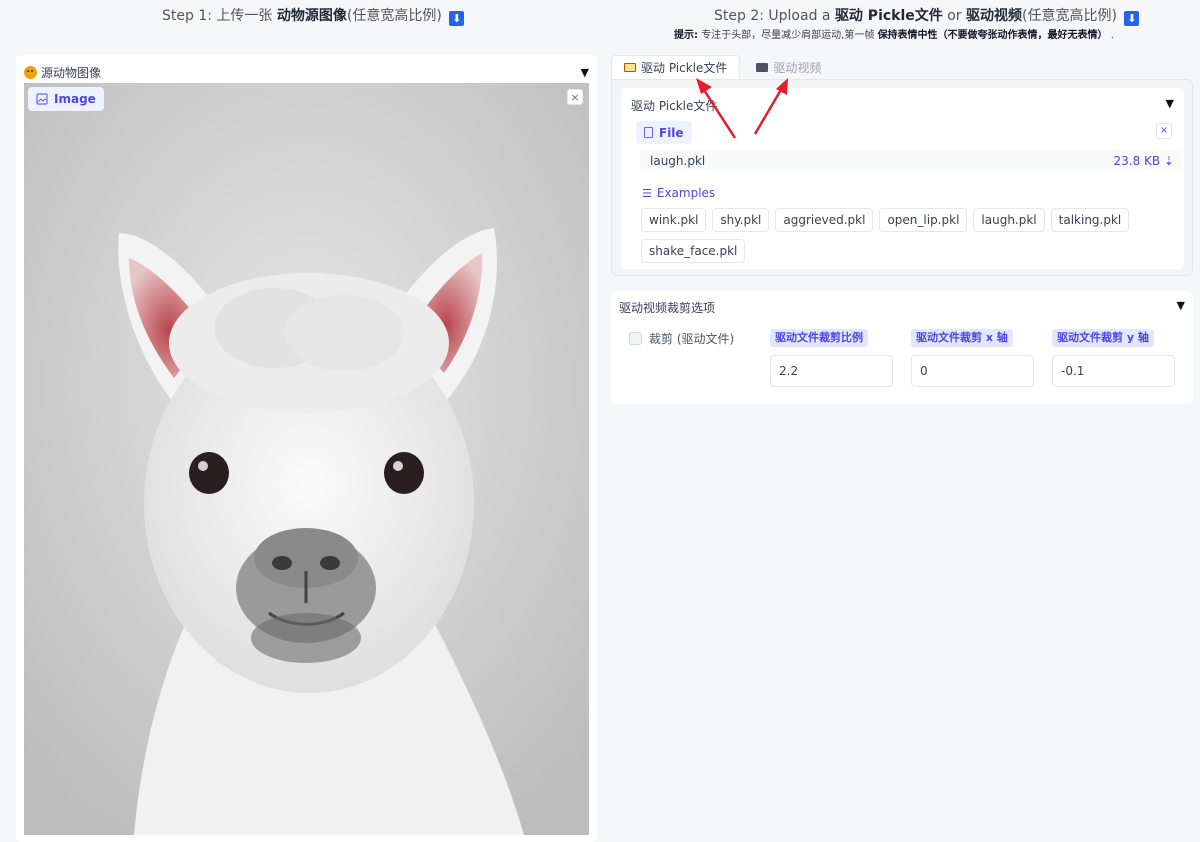 The height and width of the screenshot is (842, 1200). I want to click on example-chip: laugh.pkl, so click(1009, 220).